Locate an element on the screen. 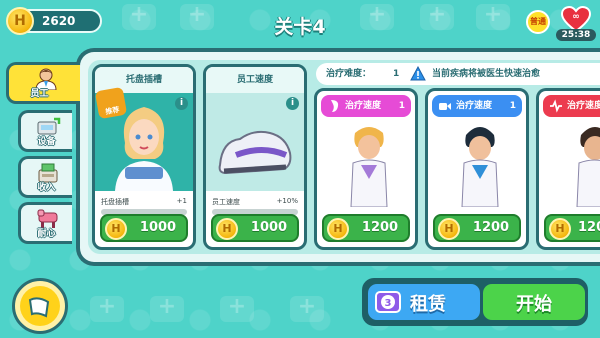 The image size is (600, 338). tab-label: 设备 is located at coordinates (46, 142).